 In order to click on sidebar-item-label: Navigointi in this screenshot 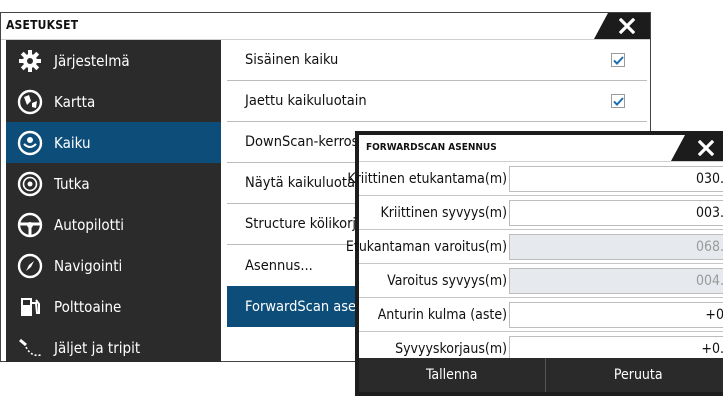, I will do `click(88, 266)`.